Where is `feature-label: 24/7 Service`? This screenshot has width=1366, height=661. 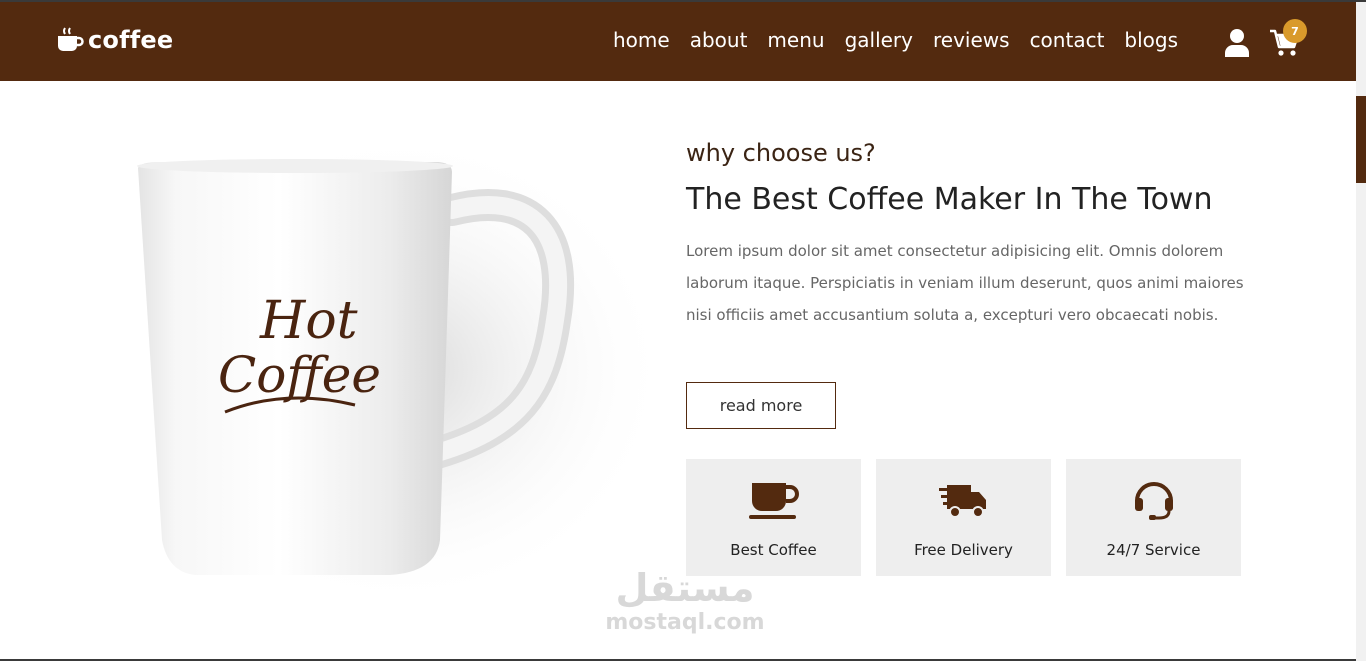
feature-label: 24/7 Service is located at coordinates (1153, 550).